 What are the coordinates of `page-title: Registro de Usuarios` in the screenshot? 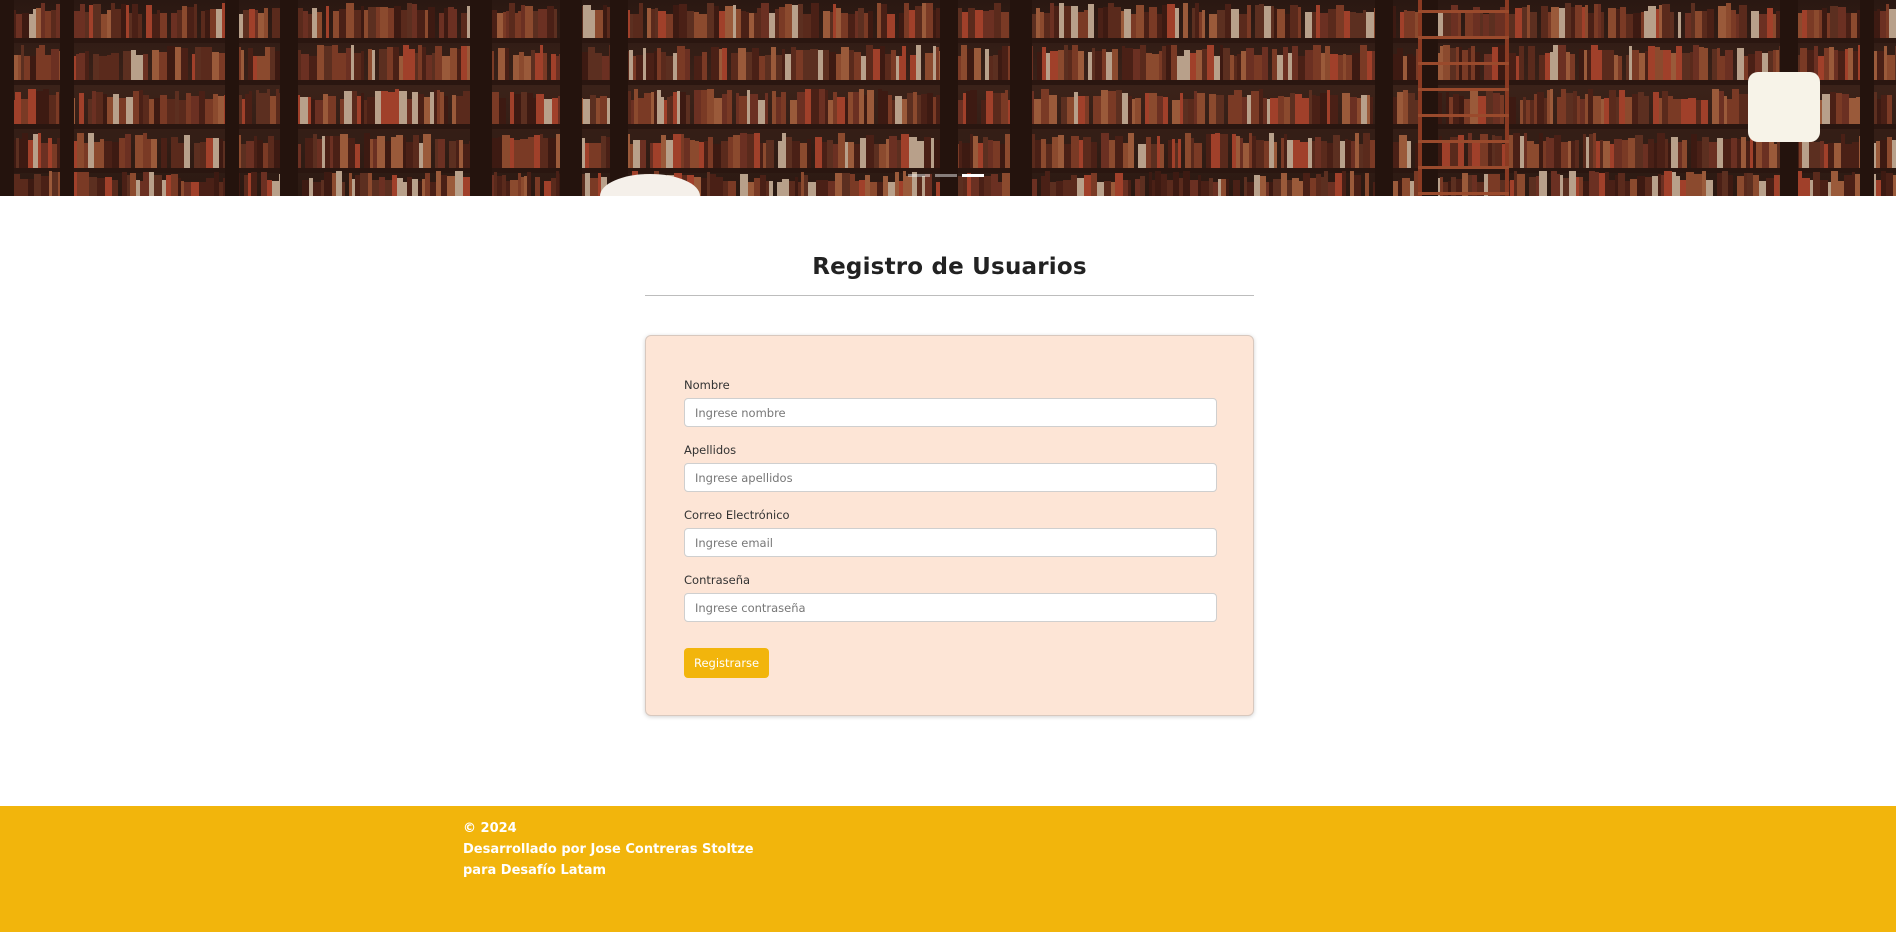 It's located at (949, 267).